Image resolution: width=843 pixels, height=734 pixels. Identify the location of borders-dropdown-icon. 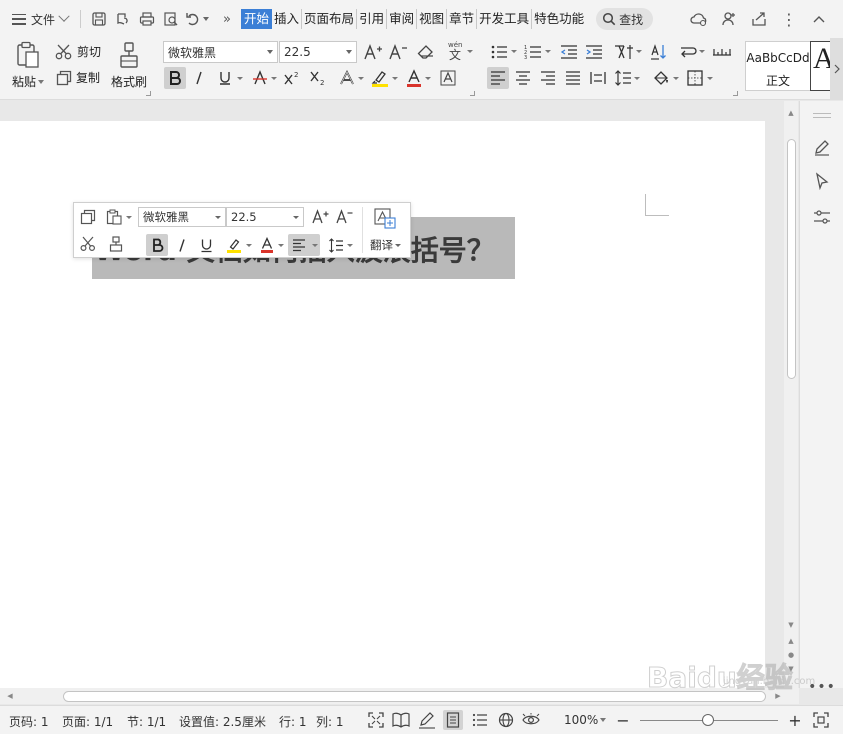
(710, 78).